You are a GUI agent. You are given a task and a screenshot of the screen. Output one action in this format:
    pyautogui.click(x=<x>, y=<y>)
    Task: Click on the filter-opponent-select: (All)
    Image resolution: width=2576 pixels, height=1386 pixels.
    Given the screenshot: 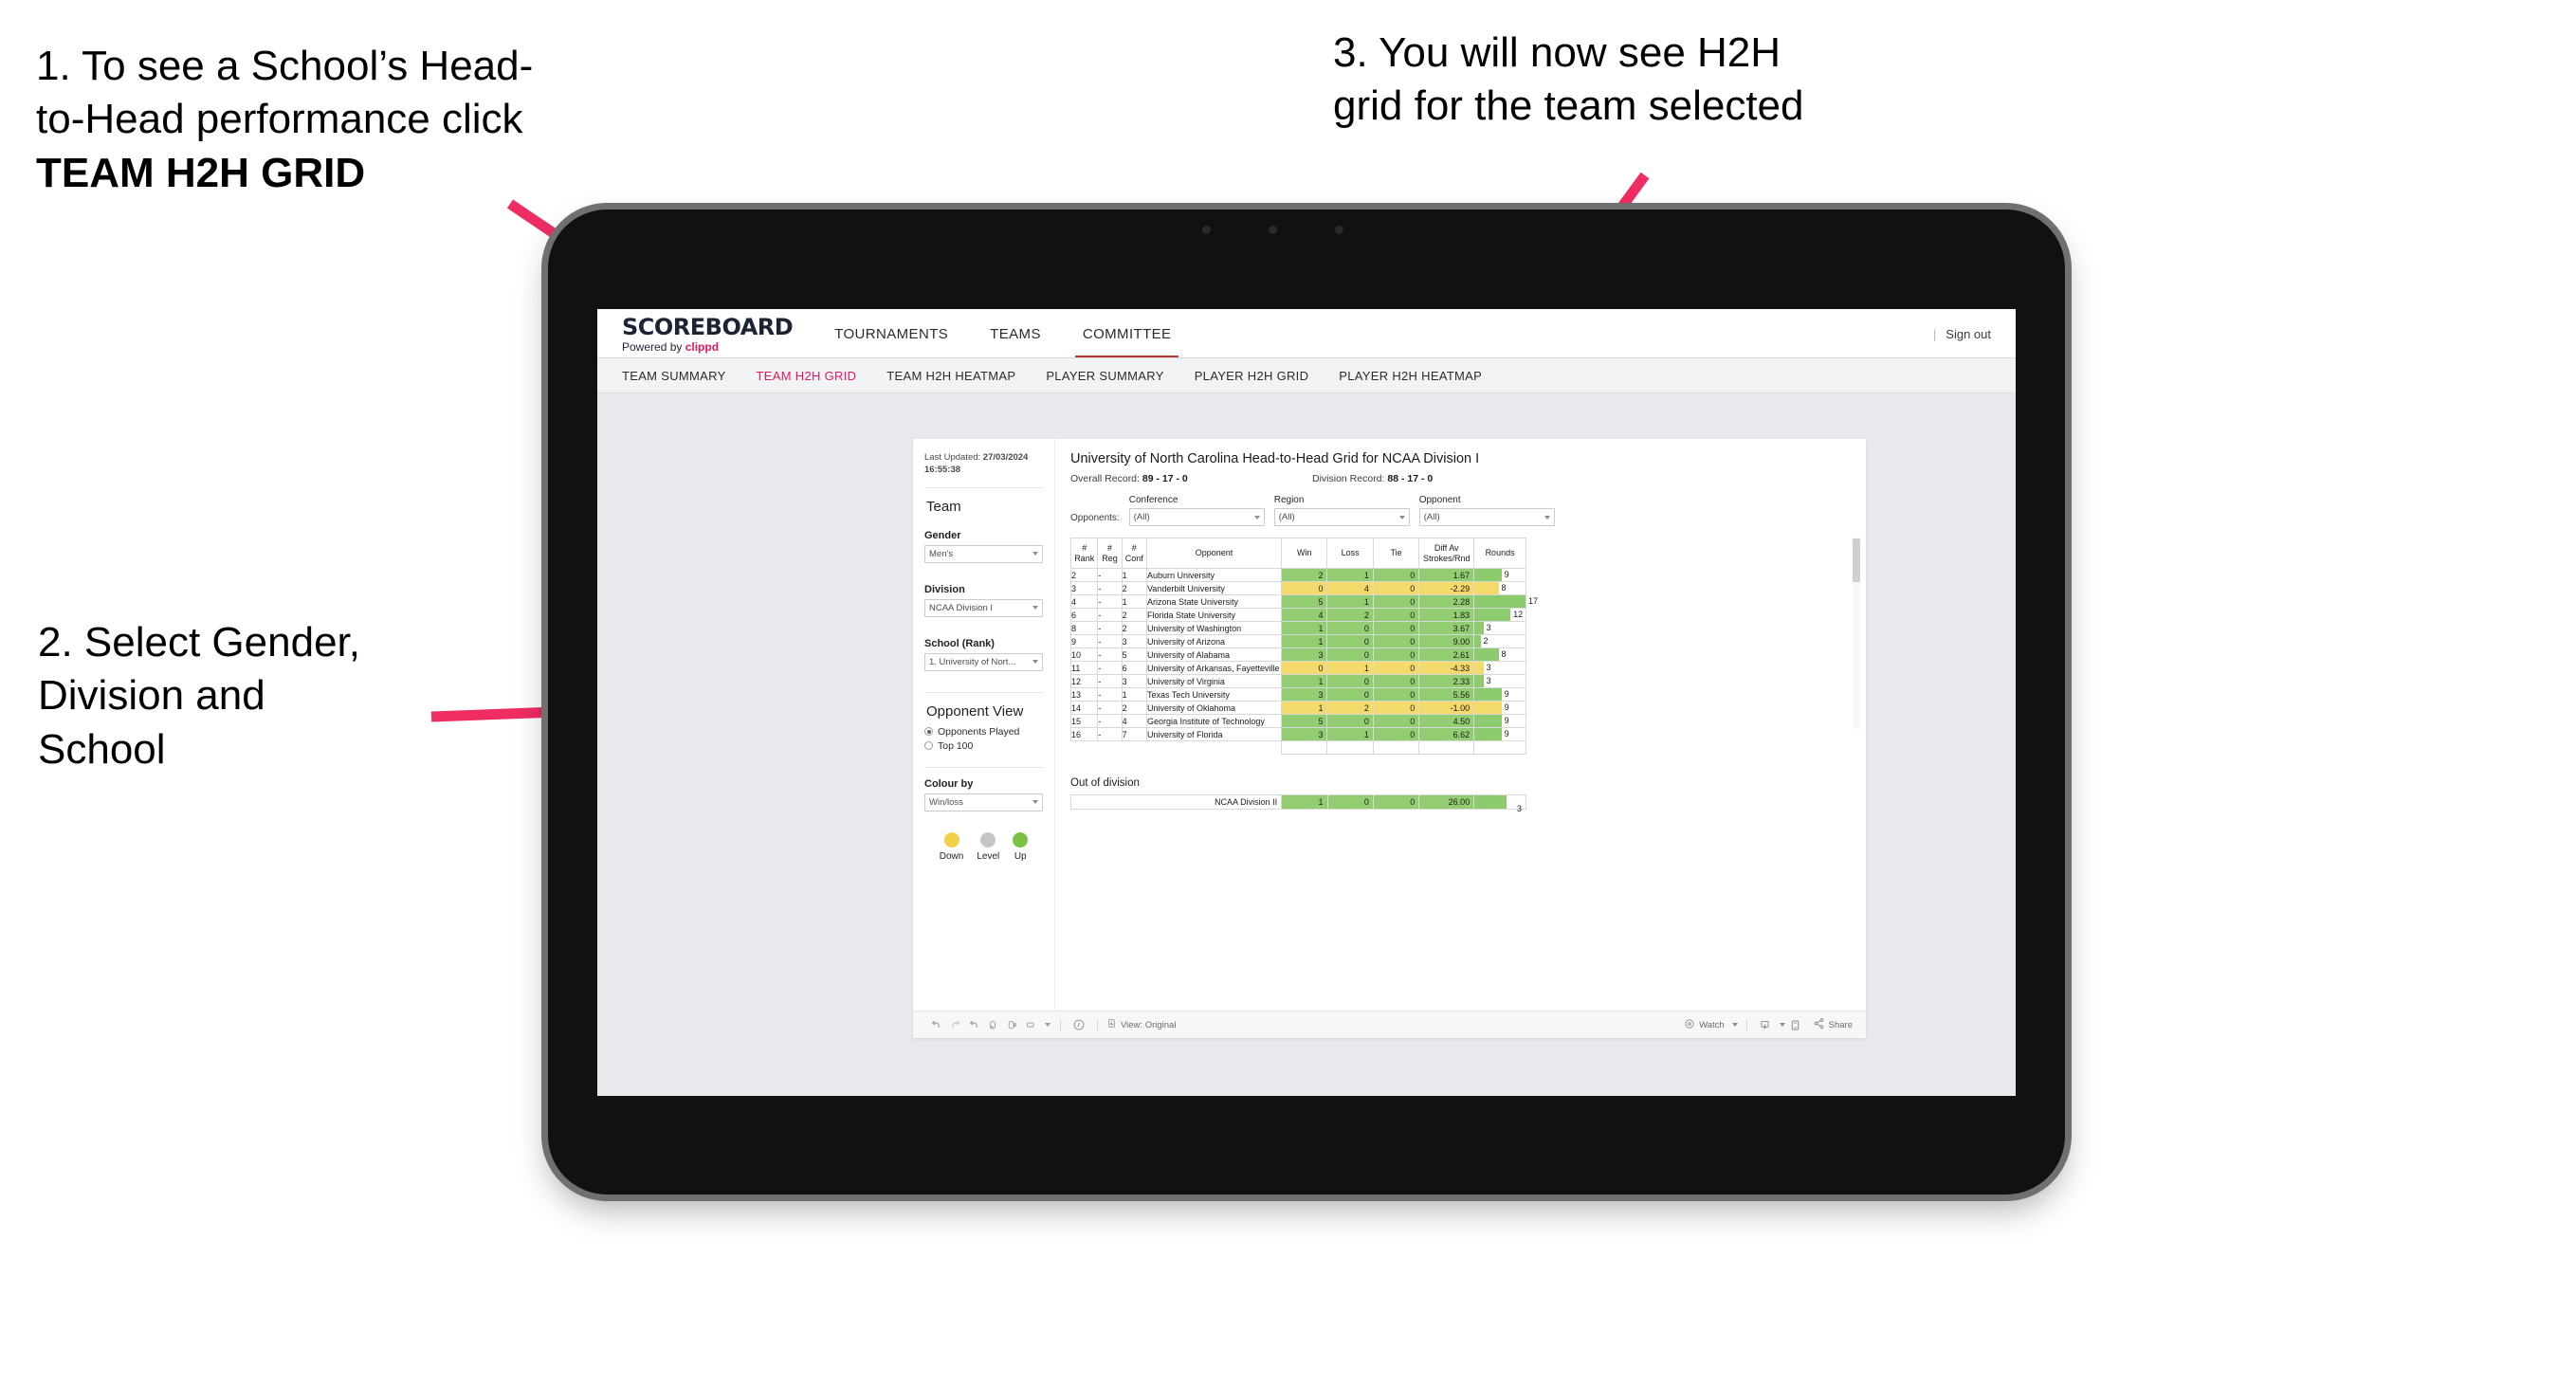 What is the action you would take?
    pyautogui.click(x=1486, y=517)
    